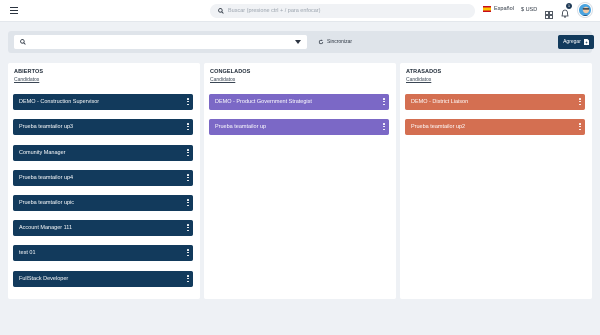 The width and height of the screenshot is (600, 335). What do you see at coordinates (59, 102) in the screenshot?
I see `job-card-title: DEMO - Construction Supervisor` at bounding box center [59, 102].